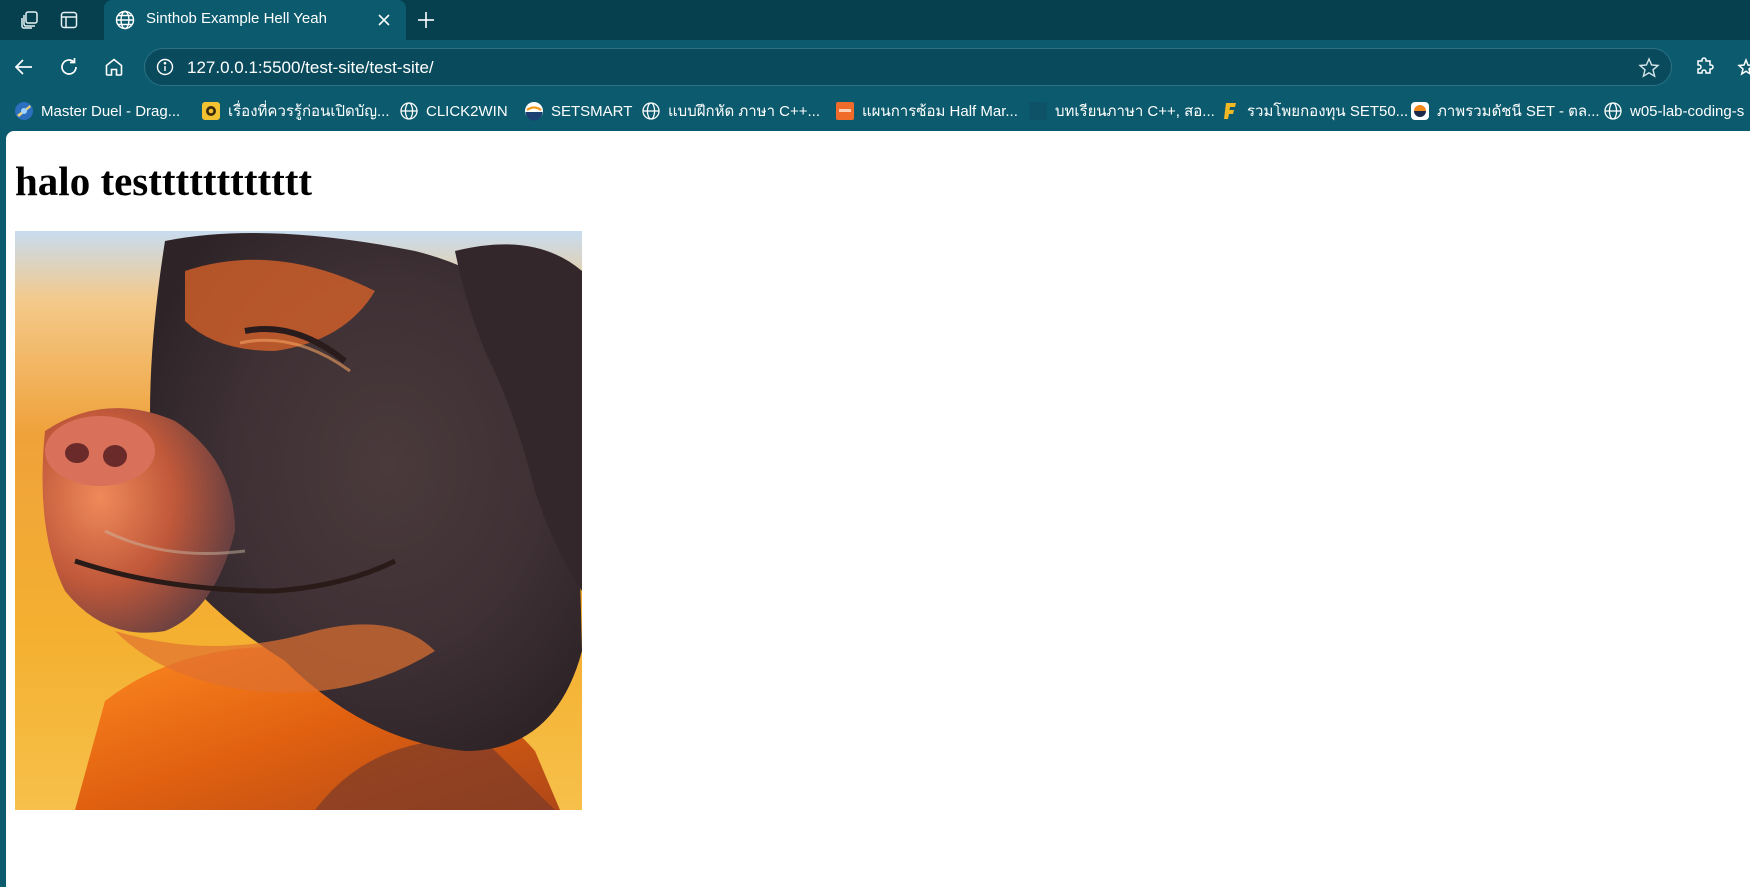  I want to click on bookmark-label: w05-lab-coding-s, so click(1687, 111).